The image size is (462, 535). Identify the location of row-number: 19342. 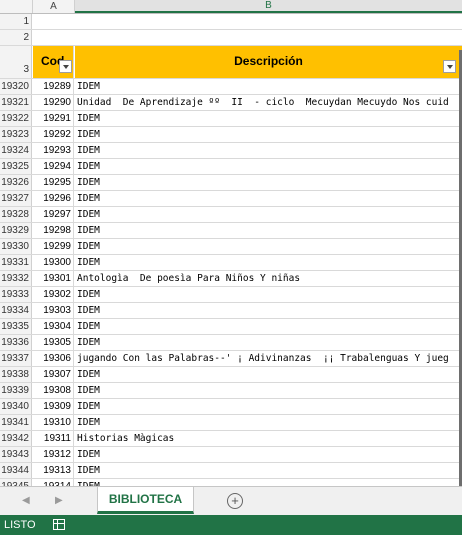
(16, 438).